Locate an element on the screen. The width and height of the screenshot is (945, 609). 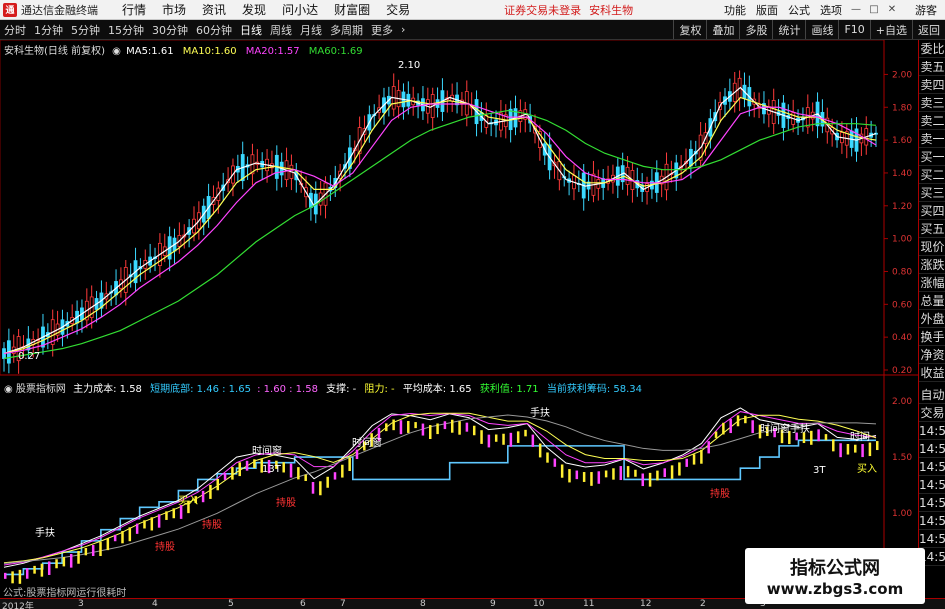
sidebar-item-turnover: 换手 is located at coordinates (932, 337).